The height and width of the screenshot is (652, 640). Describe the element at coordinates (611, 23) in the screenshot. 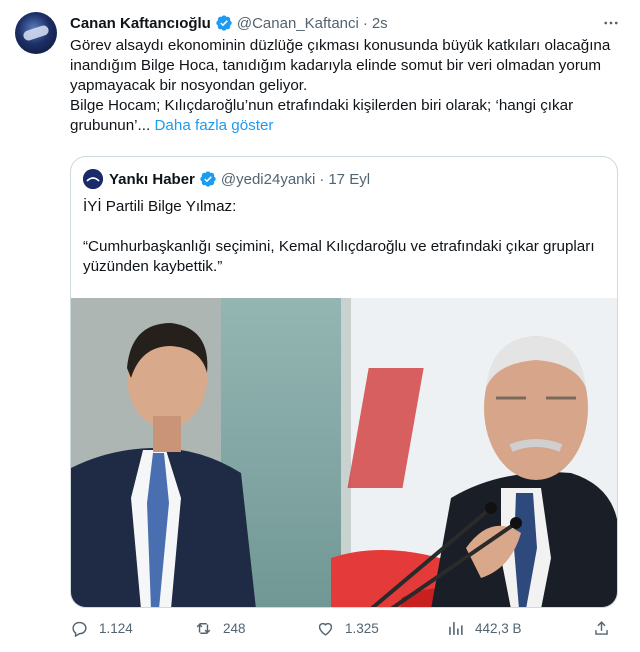

I see `more-horizontal-icon` at that location.